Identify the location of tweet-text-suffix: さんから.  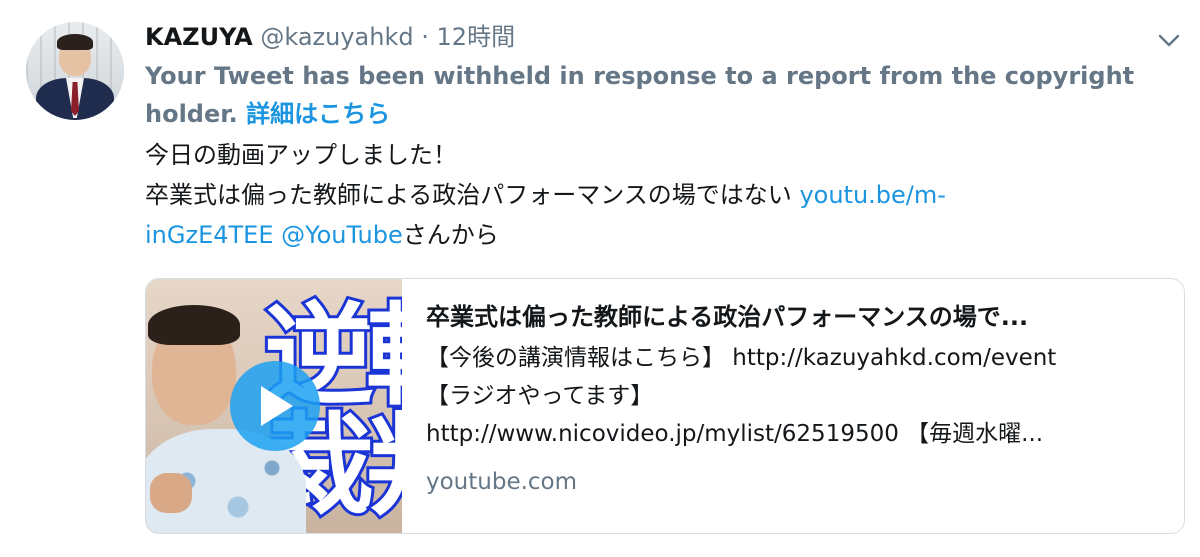
(450, 235).